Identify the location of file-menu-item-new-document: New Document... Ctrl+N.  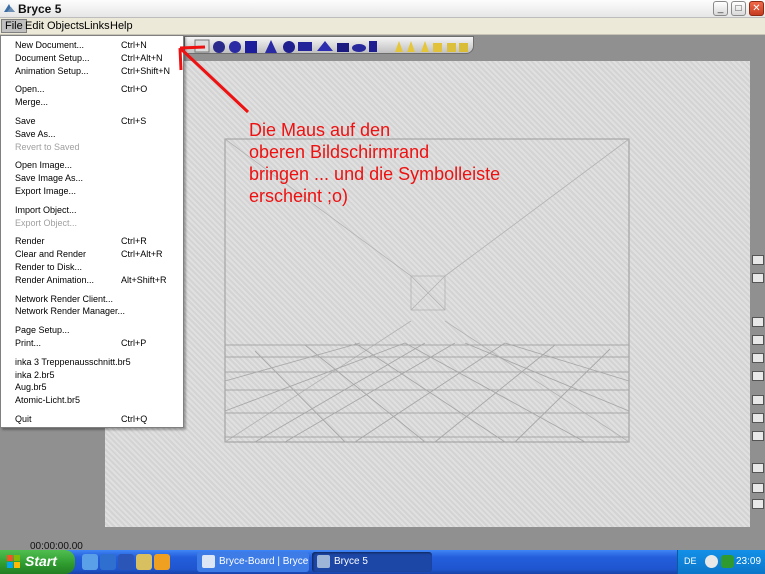
(92, 45).